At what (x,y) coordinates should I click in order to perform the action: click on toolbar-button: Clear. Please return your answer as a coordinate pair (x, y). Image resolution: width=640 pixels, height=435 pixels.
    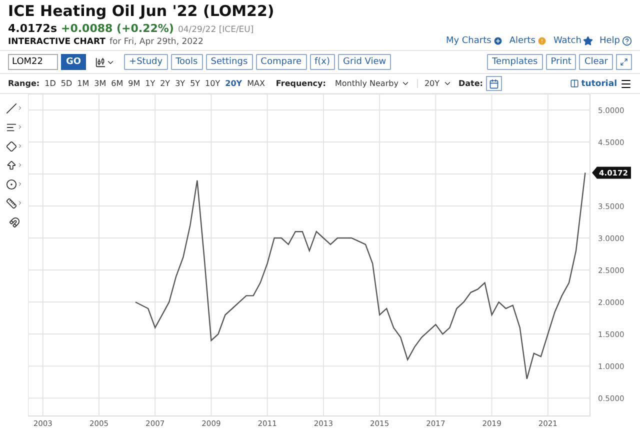
    Looking at the image, I should click on (596, 62).